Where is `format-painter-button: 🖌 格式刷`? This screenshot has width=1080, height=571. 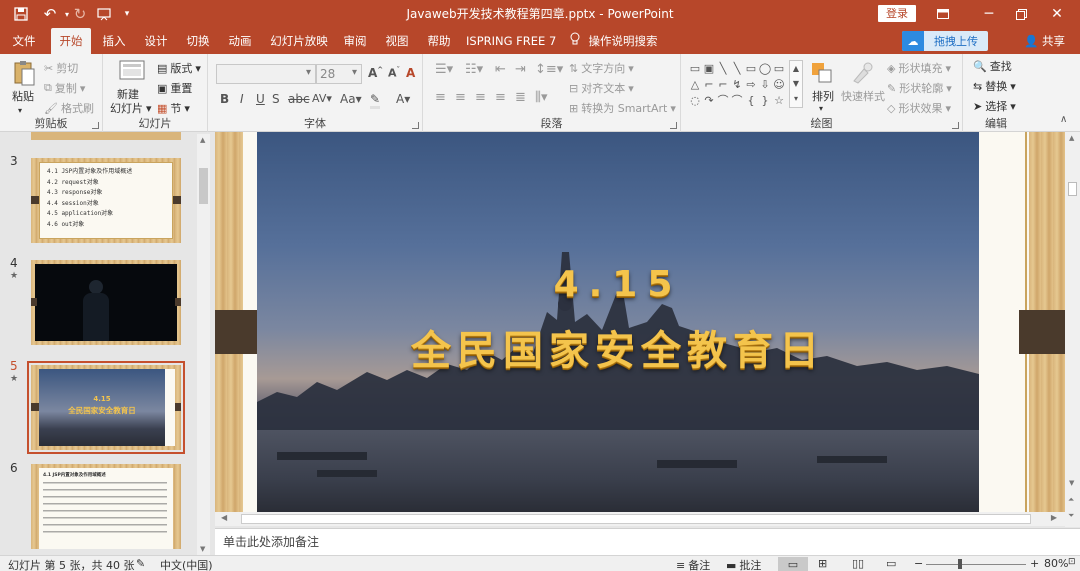 format-painter-button: 🖌 格式刷 is located at coordinates (69, 108).